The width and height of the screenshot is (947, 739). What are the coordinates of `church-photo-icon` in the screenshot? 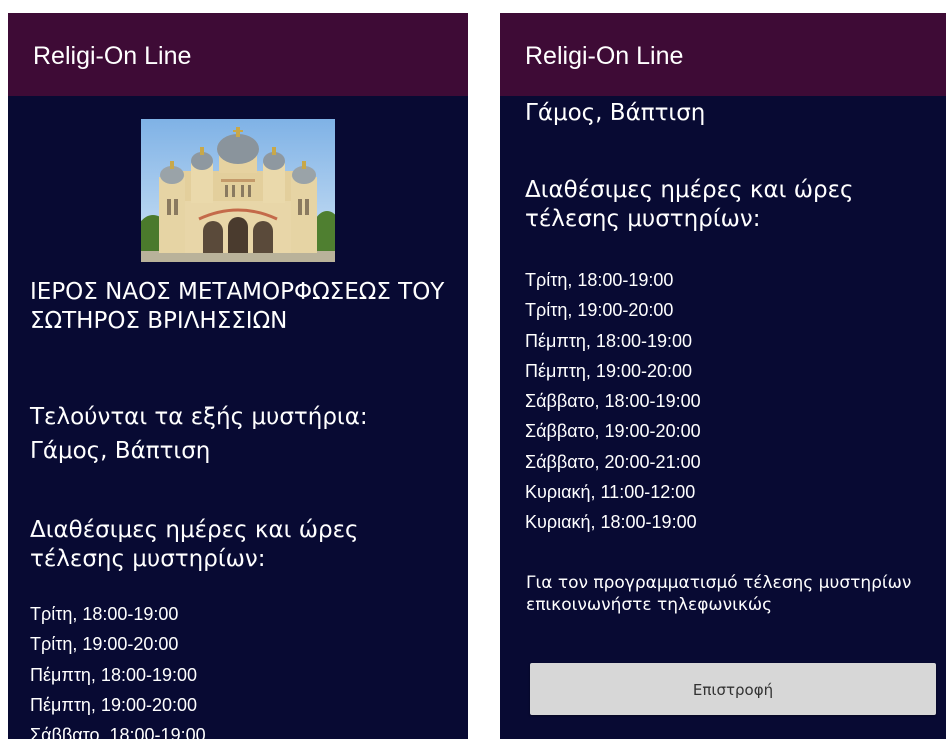 It's located at (238, 190).